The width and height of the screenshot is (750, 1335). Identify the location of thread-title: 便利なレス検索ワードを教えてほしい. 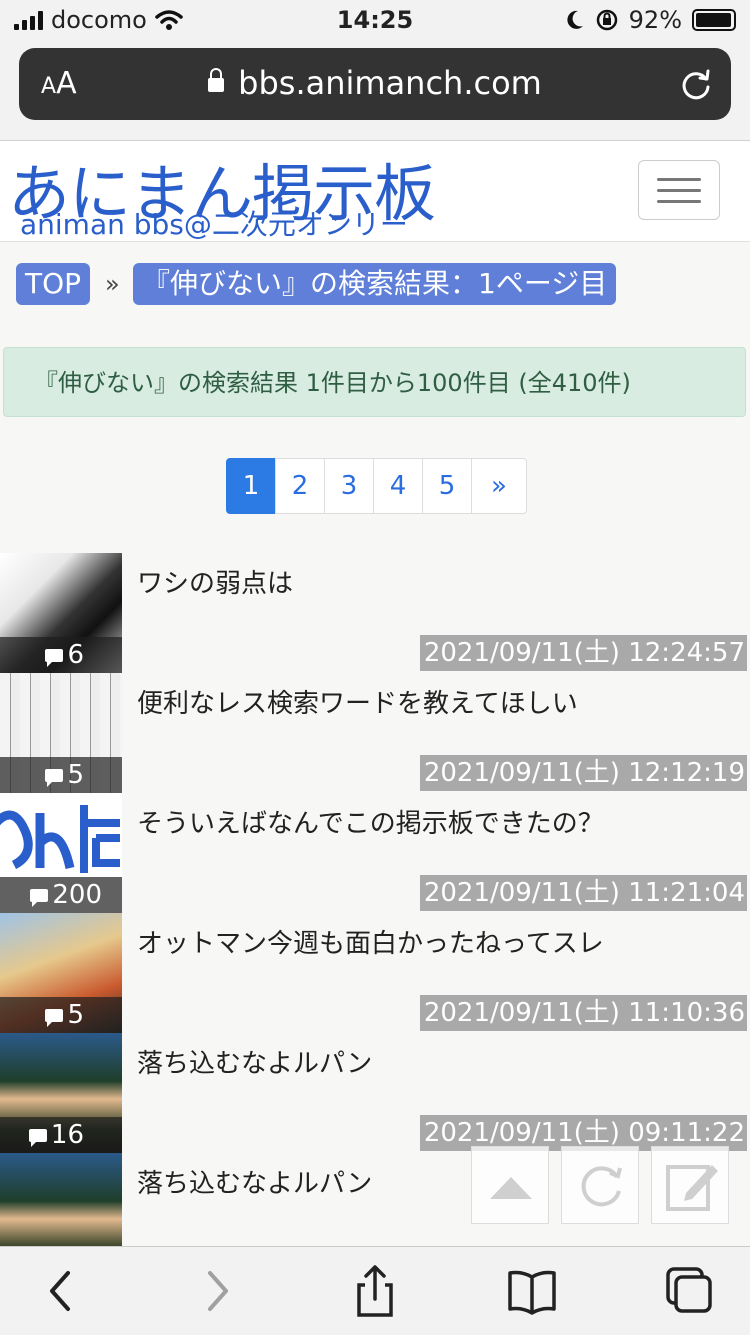
(357, 701).